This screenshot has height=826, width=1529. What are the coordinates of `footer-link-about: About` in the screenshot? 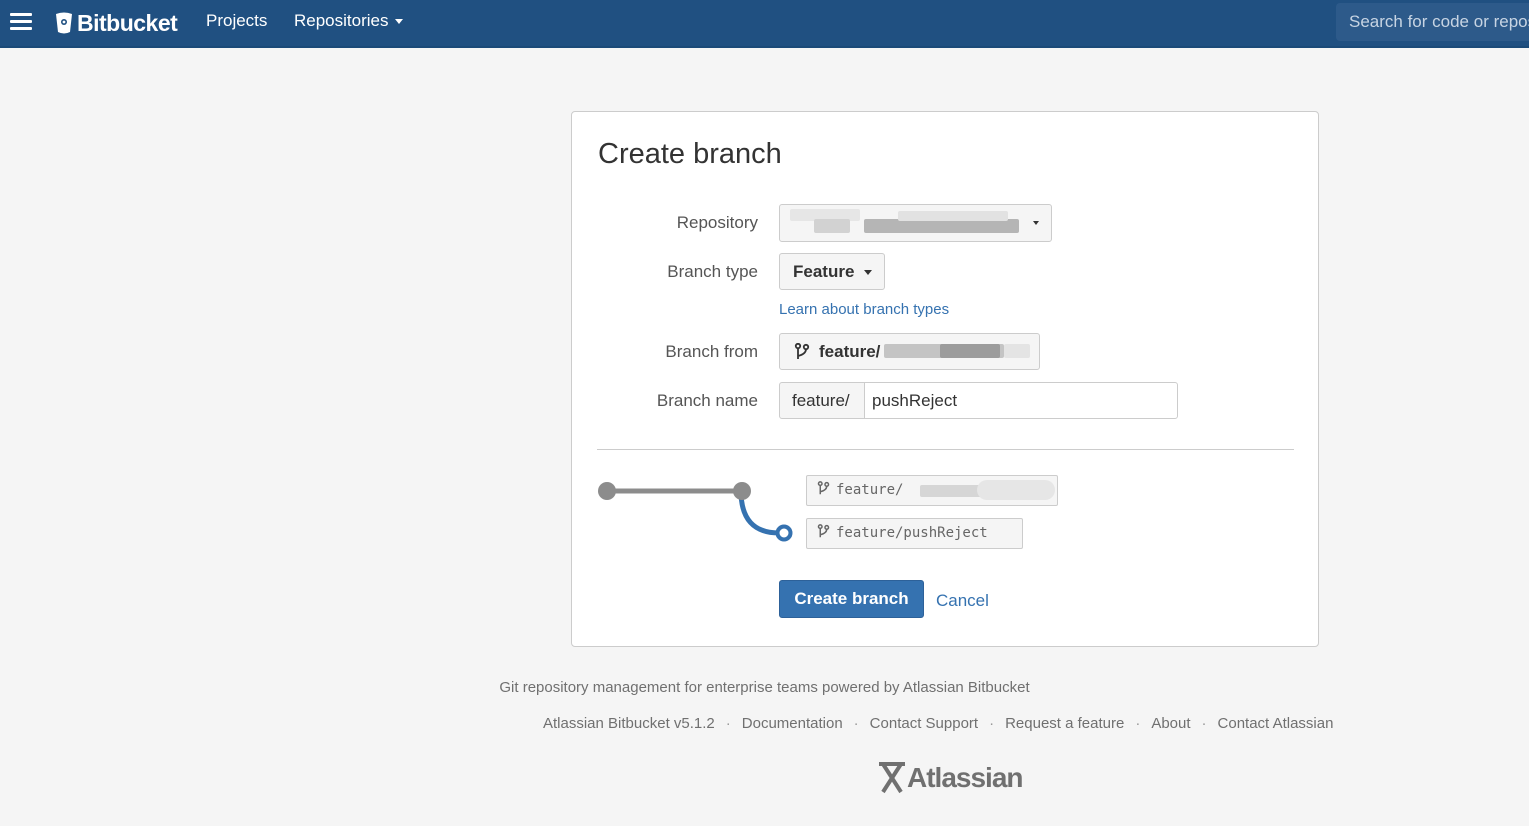 It's located at (1170, 723).